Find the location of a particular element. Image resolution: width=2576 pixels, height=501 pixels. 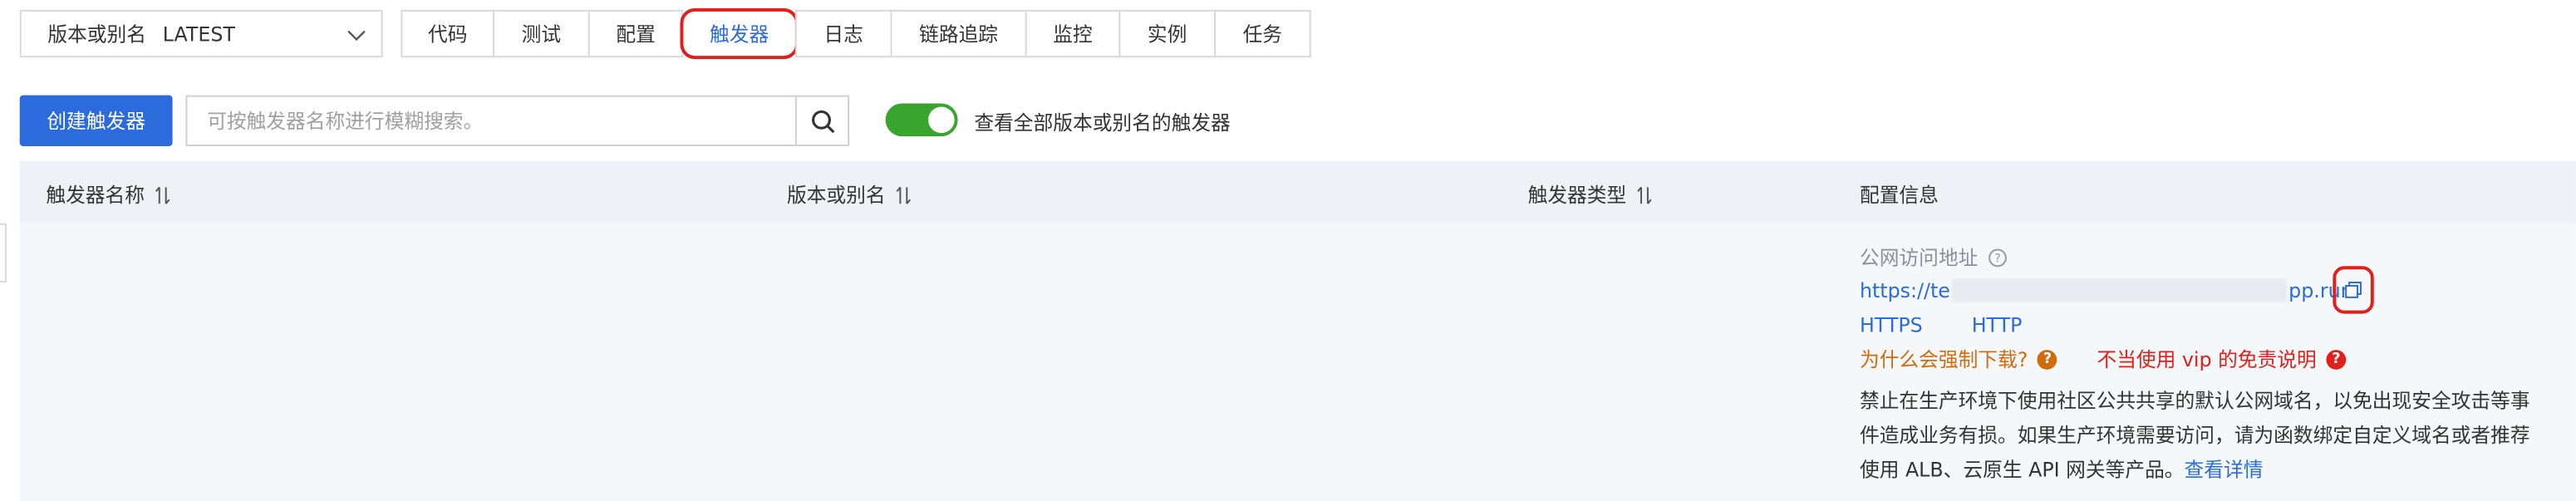

warning-links: 为什么会强制下载? ? 不当使用 vip 的免责说明 ? is located at coordinates (2103, 359).